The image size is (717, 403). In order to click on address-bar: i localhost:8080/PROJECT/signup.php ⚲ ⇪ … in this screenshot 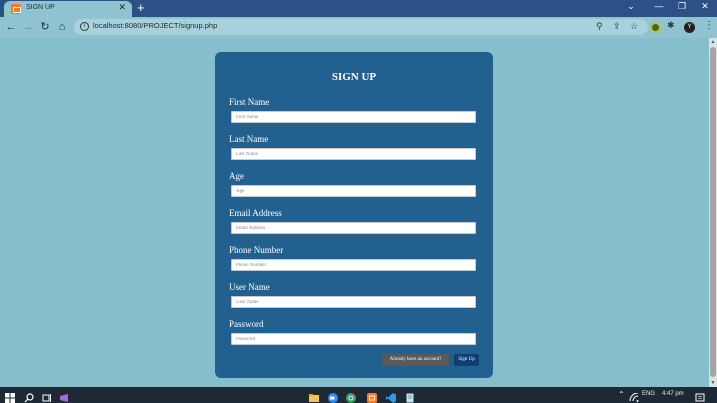, I will do `click(361, 27)`.